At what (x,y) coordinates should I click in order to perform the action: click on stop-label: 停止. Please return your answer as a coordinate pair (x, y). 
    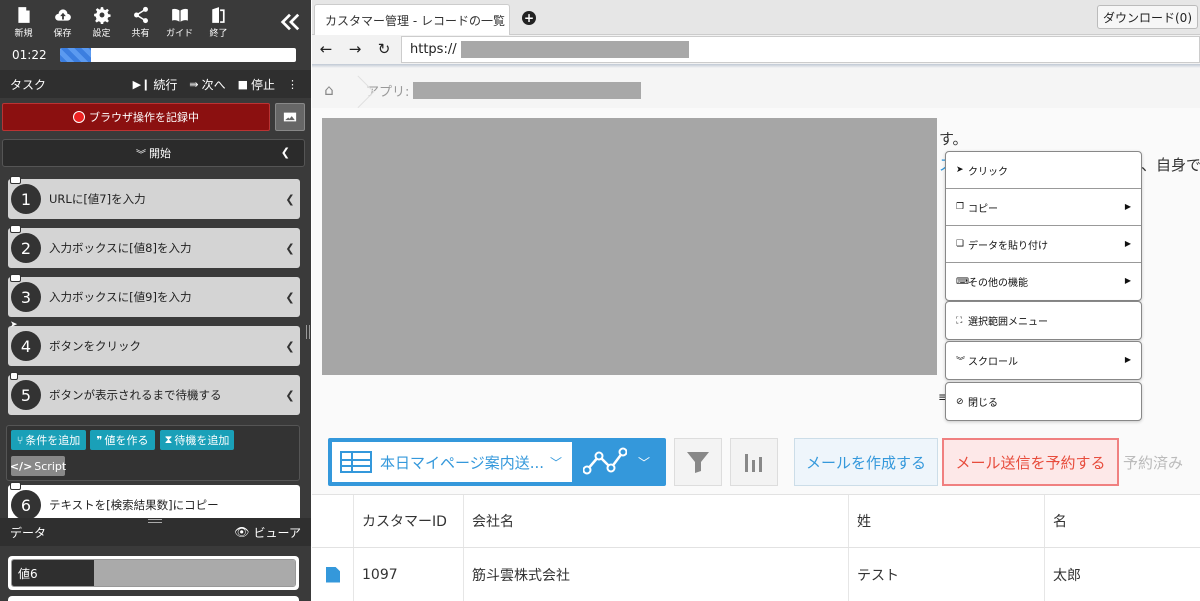
    Looking at the image, I should click on (262, 84).